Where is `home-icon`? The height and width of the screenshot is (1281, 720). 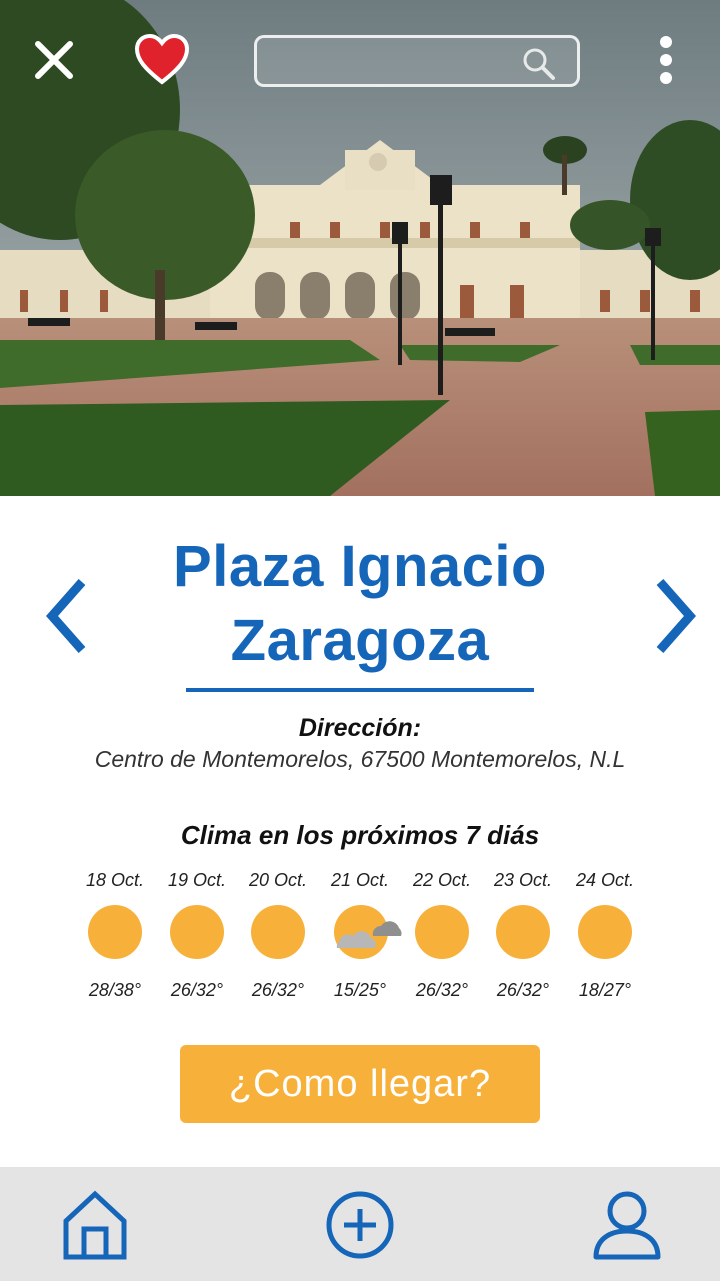
home-icon is located at coordinates (95, 1225).